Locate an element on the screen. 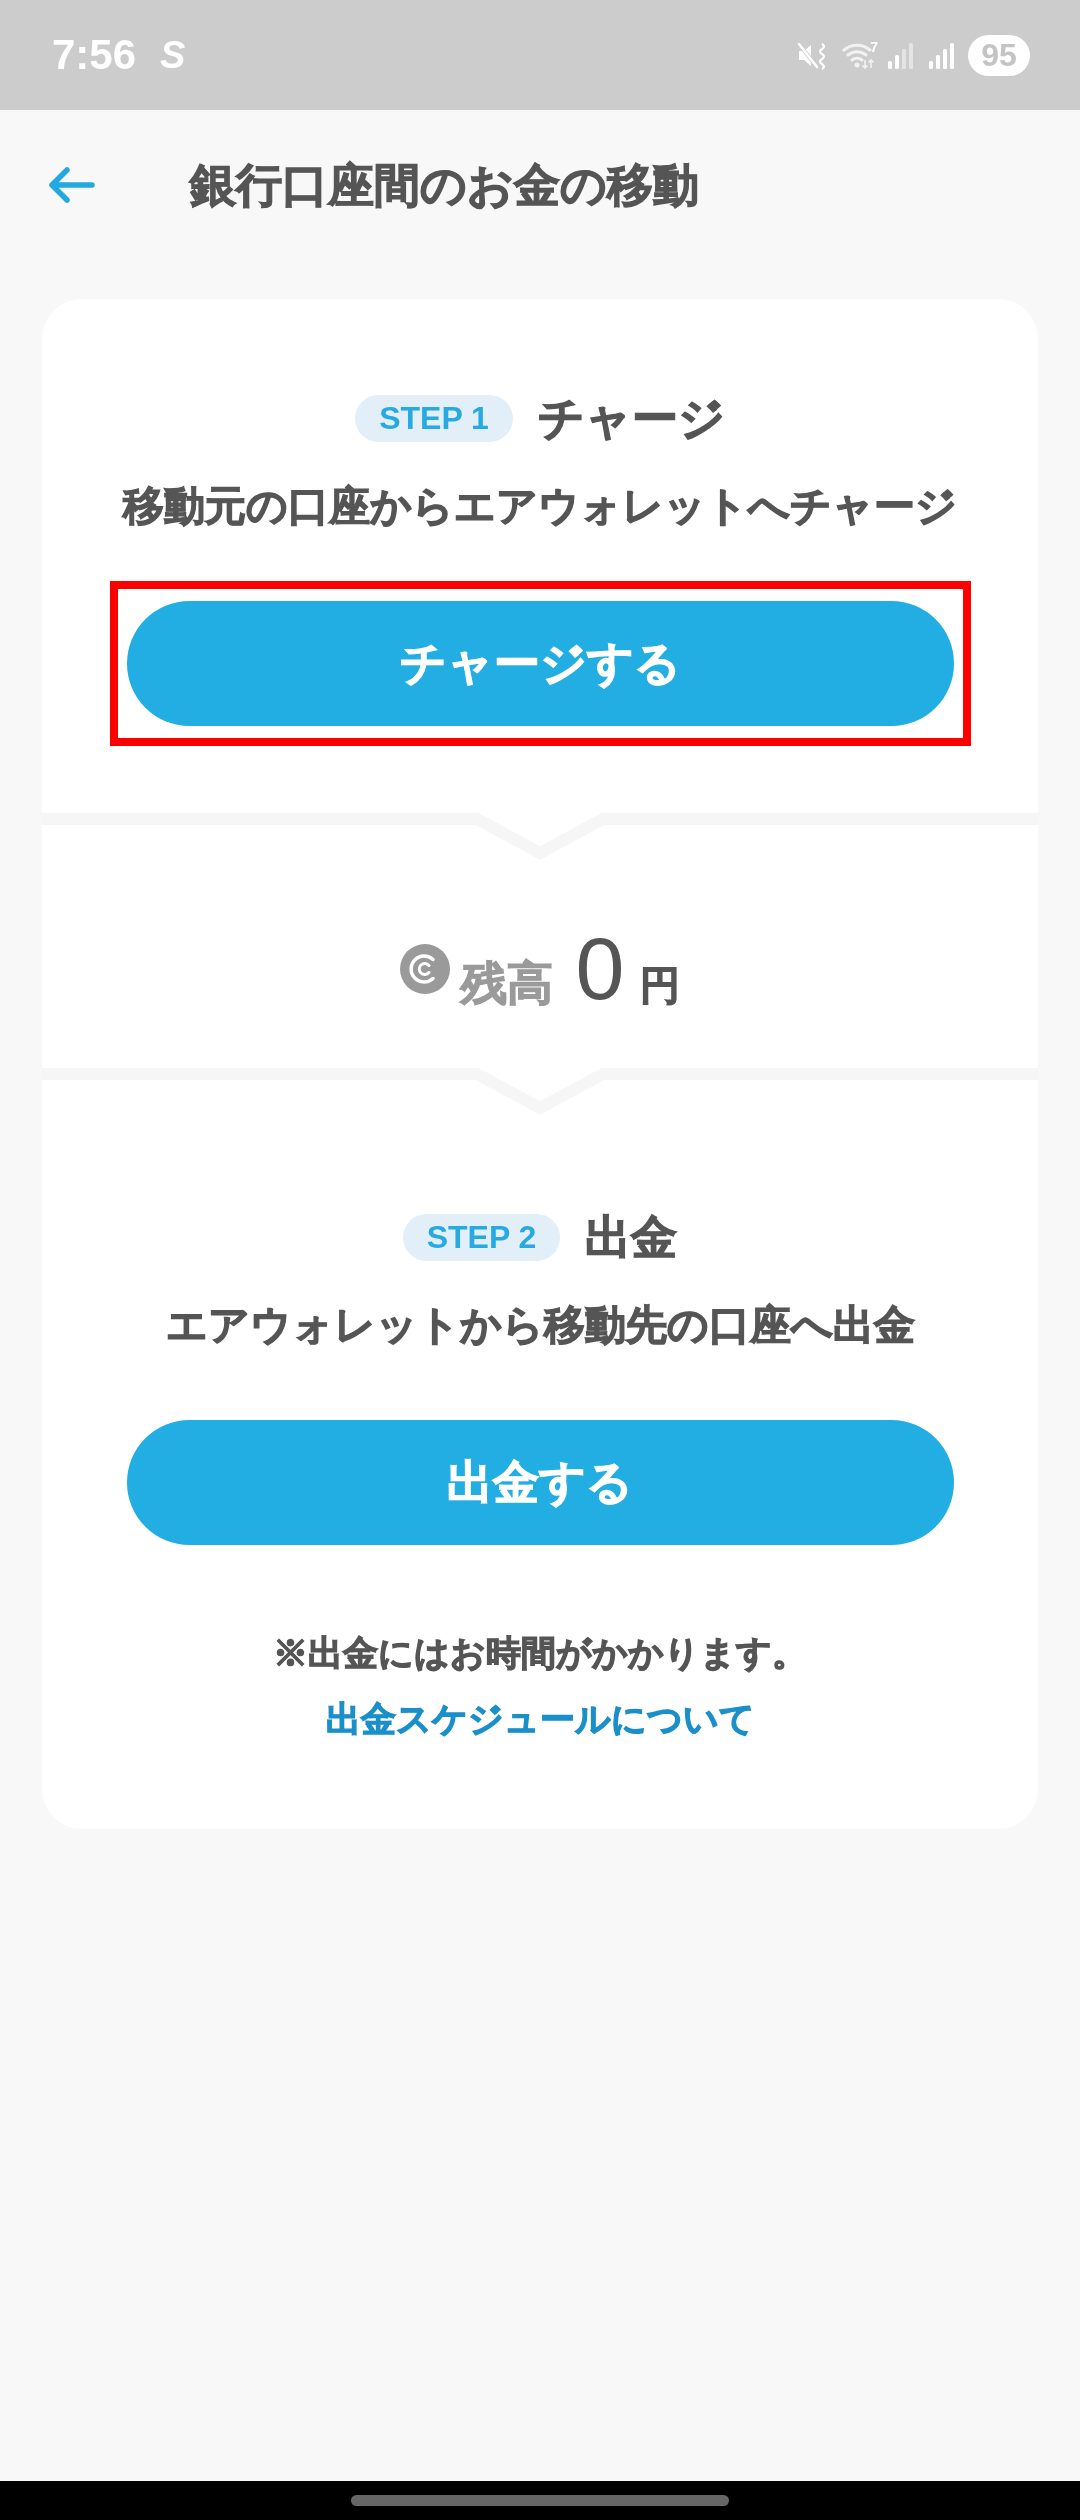 The height and width of the screenshot is (2520, 1080). action-button: チャージする is located at coordinates (540, 663).